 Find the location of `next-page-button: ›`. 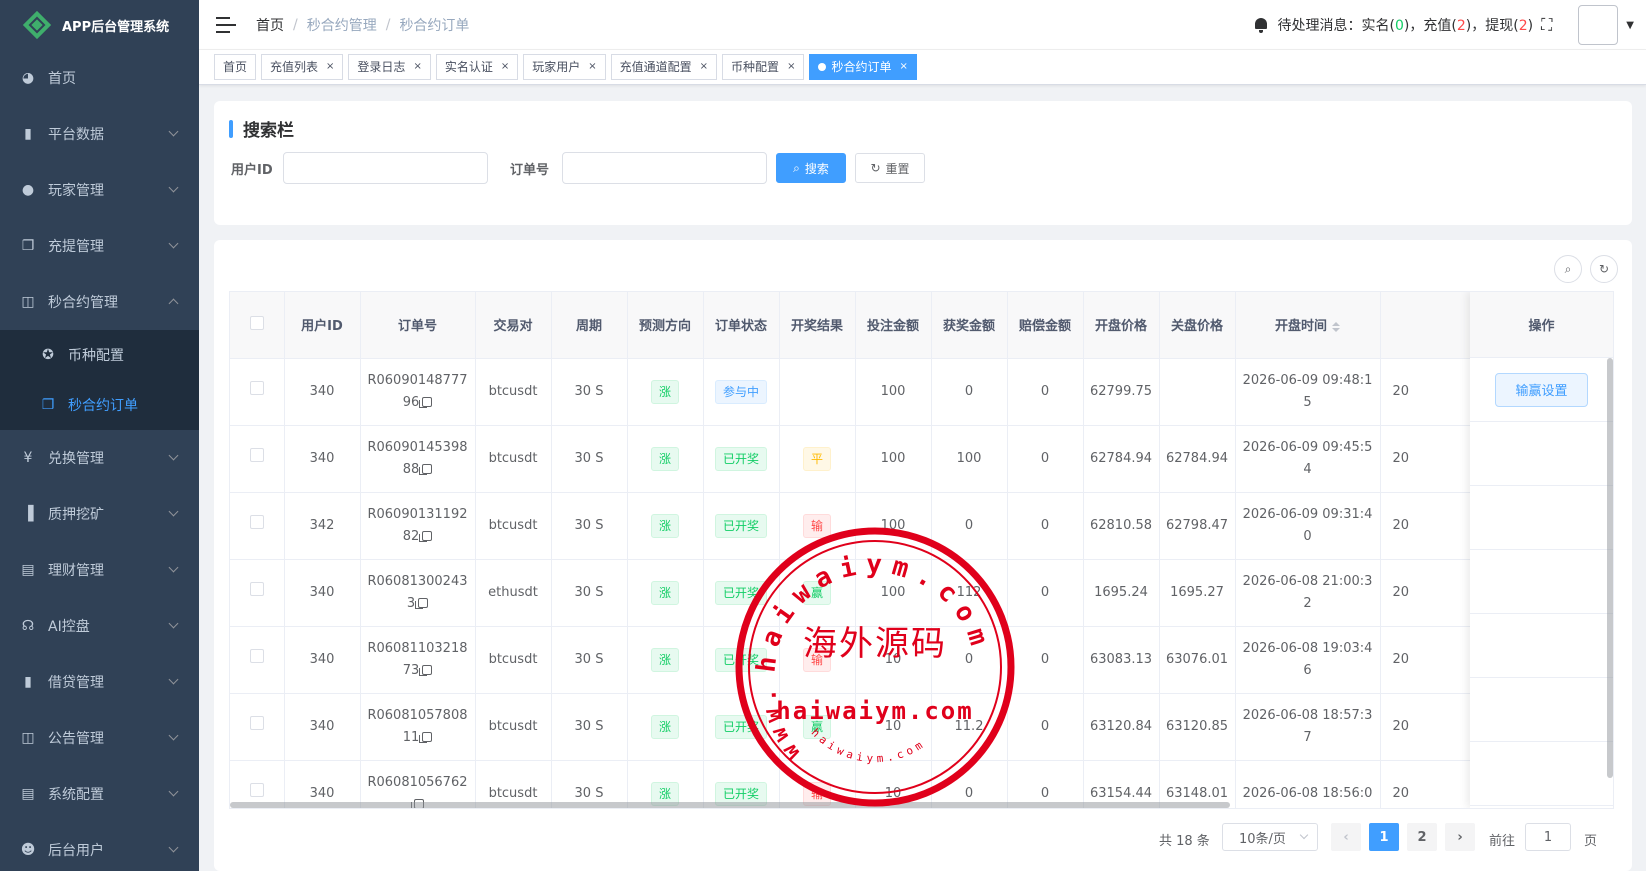

next-page-button: › is located at coordinates (1460, 837).